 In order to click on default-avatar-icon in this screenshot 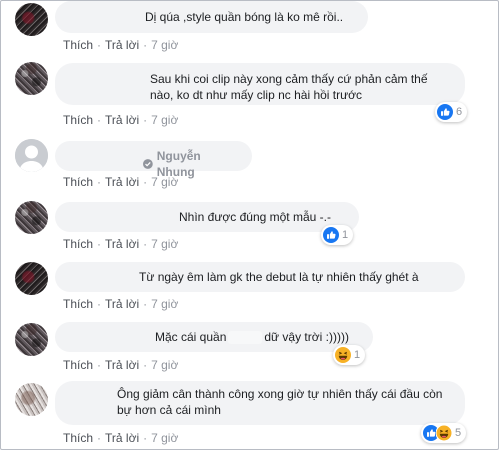, I will do `click(31, 155)`.